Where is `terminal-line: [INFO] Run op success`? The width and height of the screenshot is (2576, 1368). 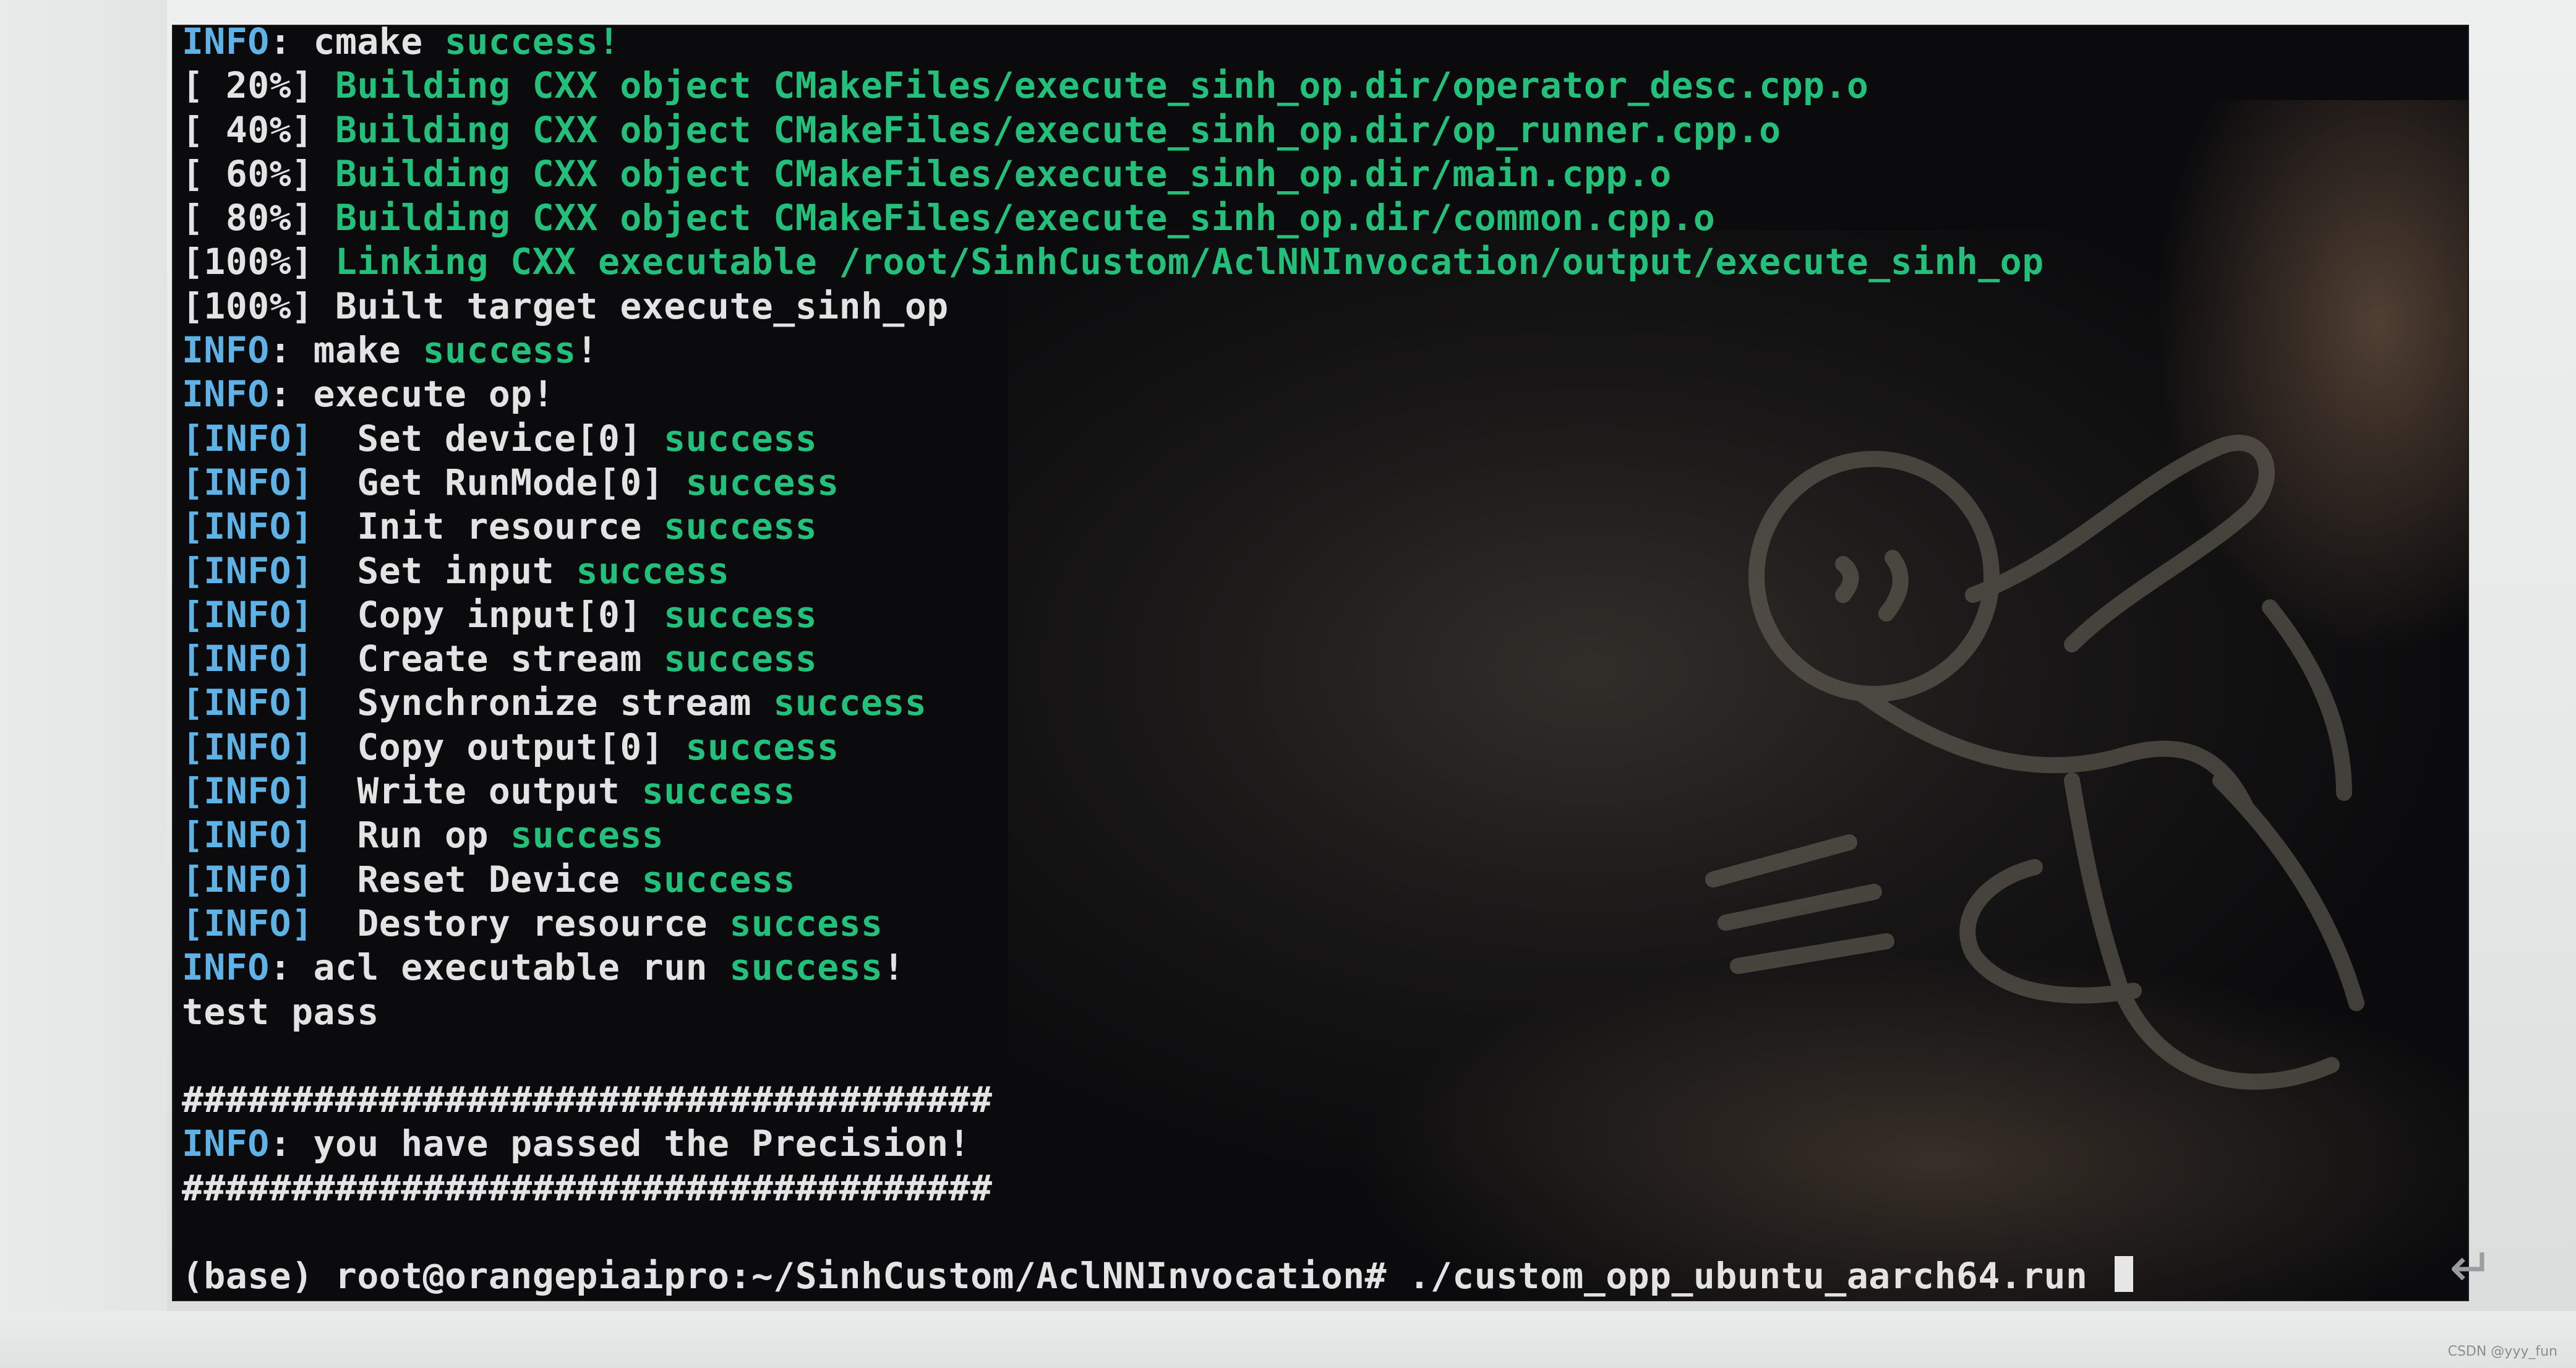
terminal-line: [INFO] Run op success is located at coordinates (1325, 835).